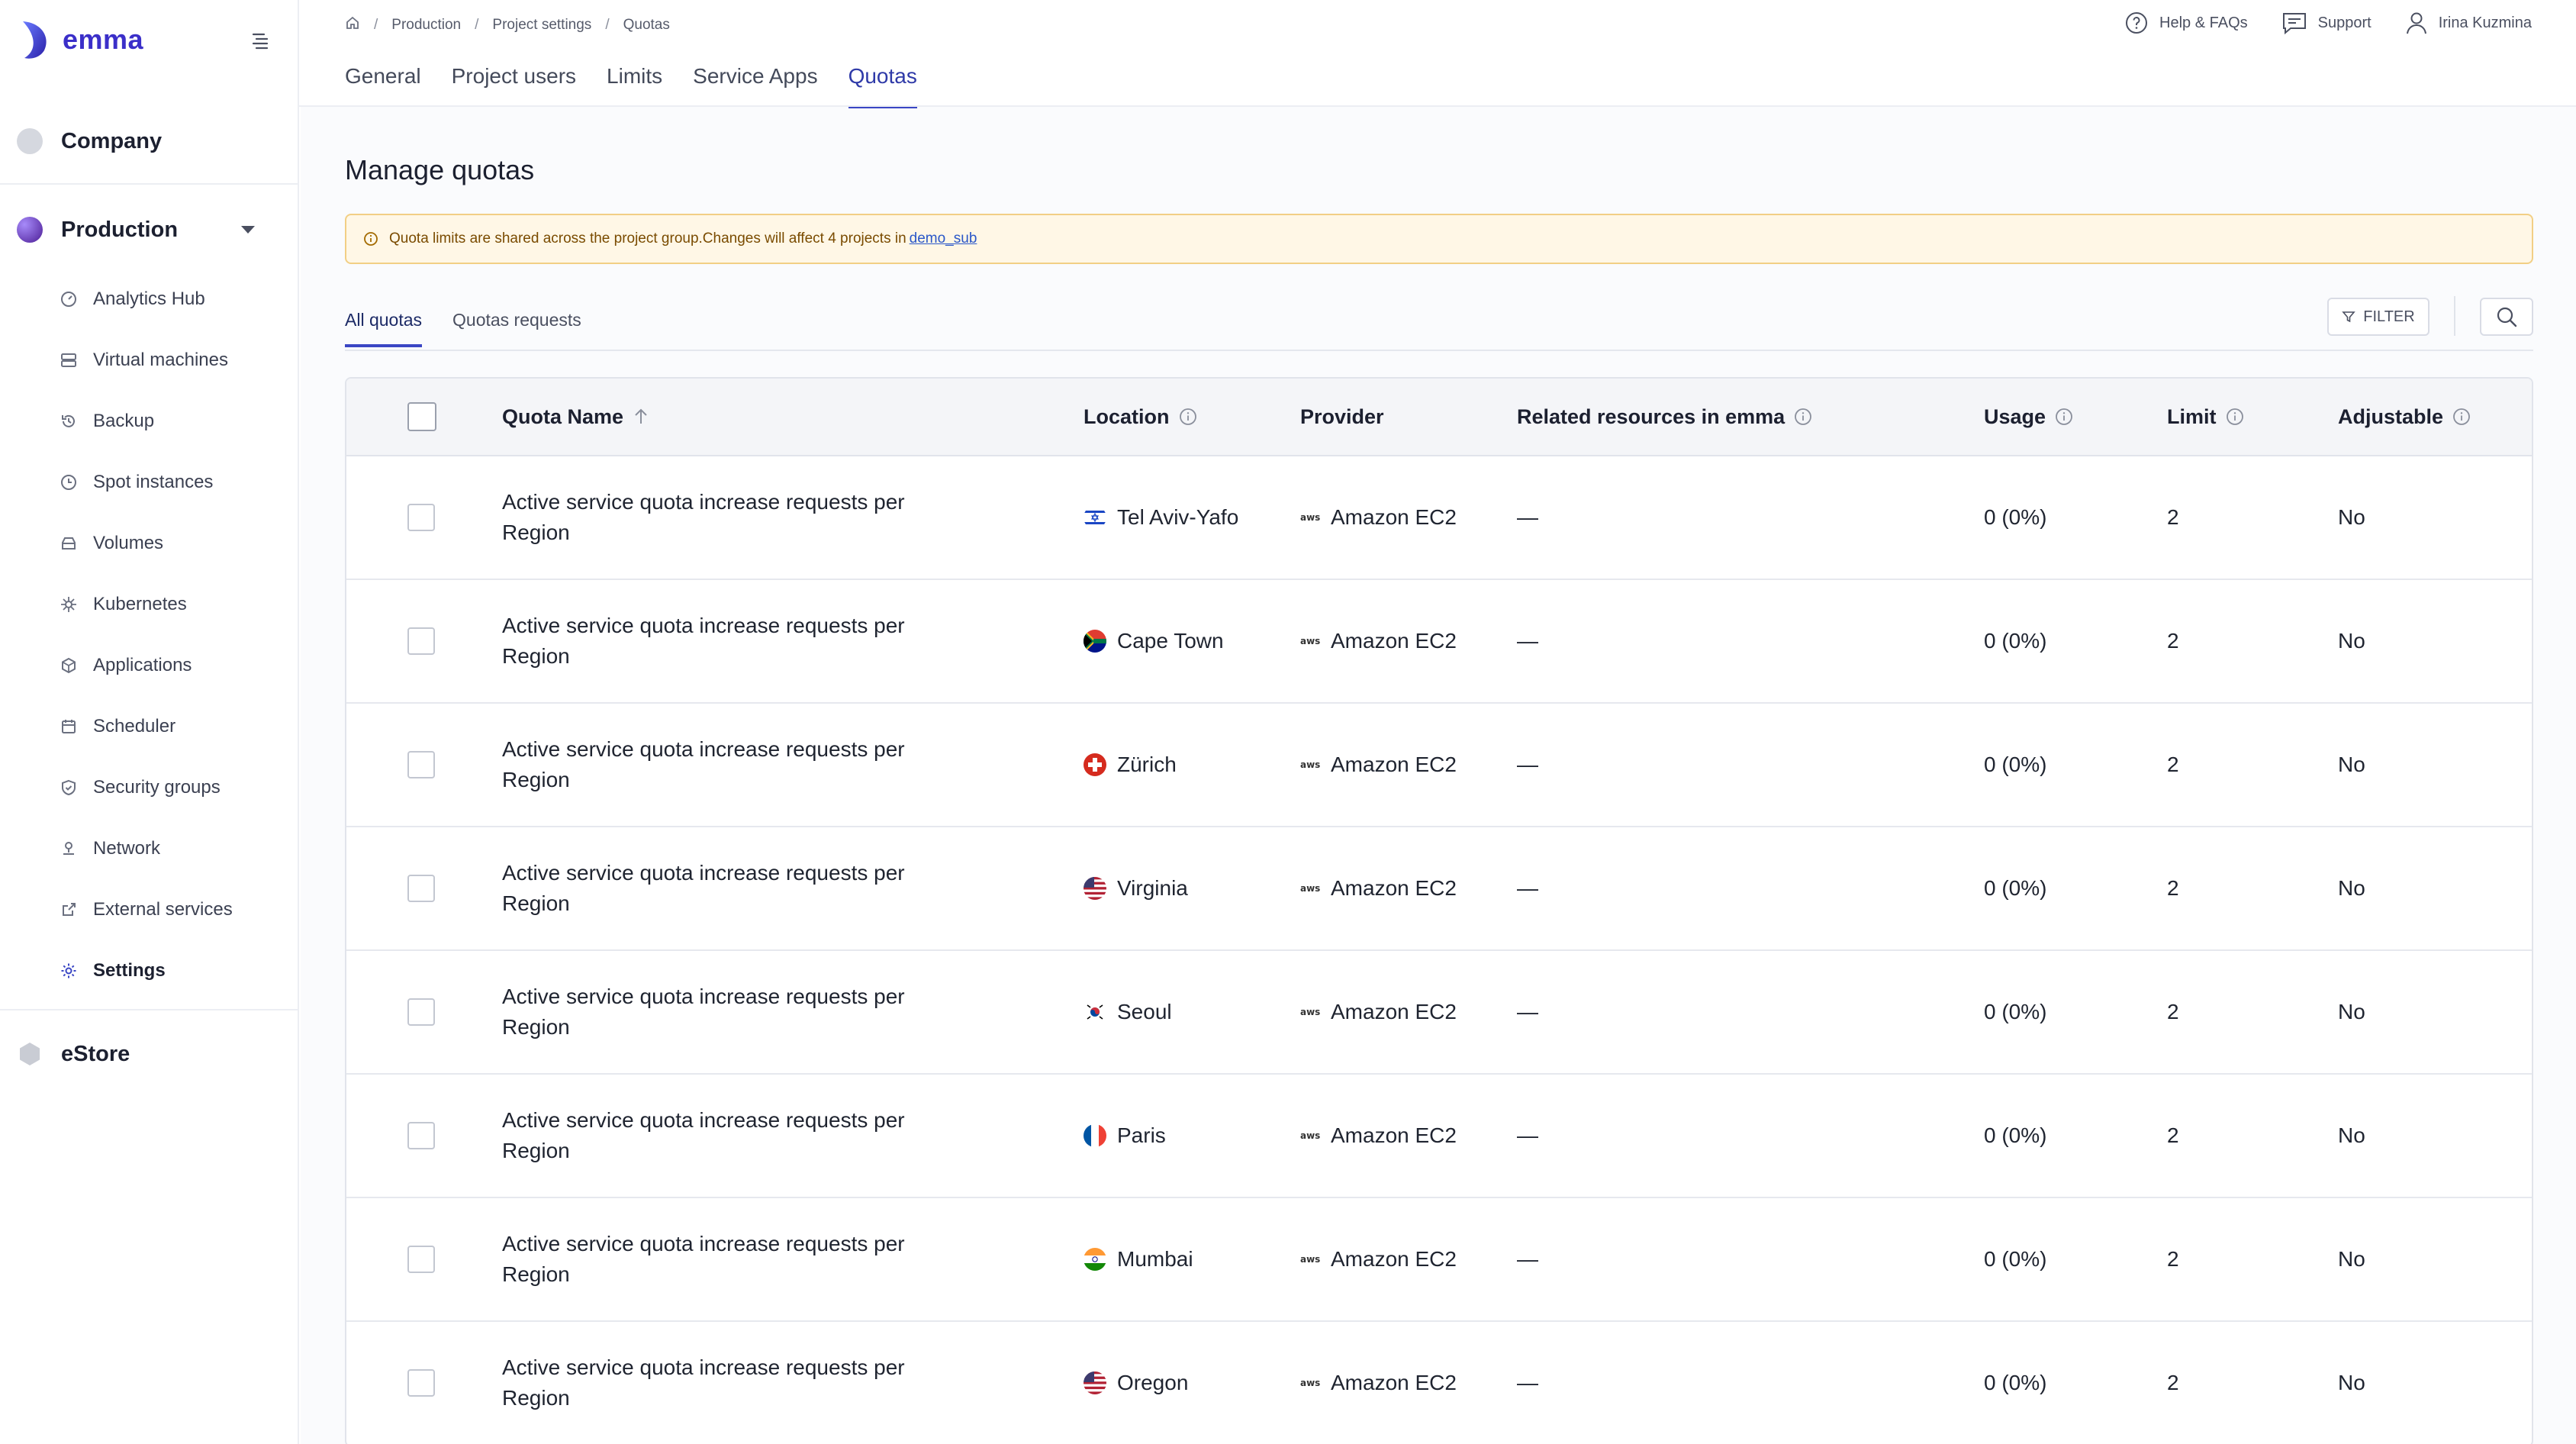 The height and width of the screenshot is (1444, 2576). I want to click on sidebar-item-security-groups: Security groups, so click(149, 787).